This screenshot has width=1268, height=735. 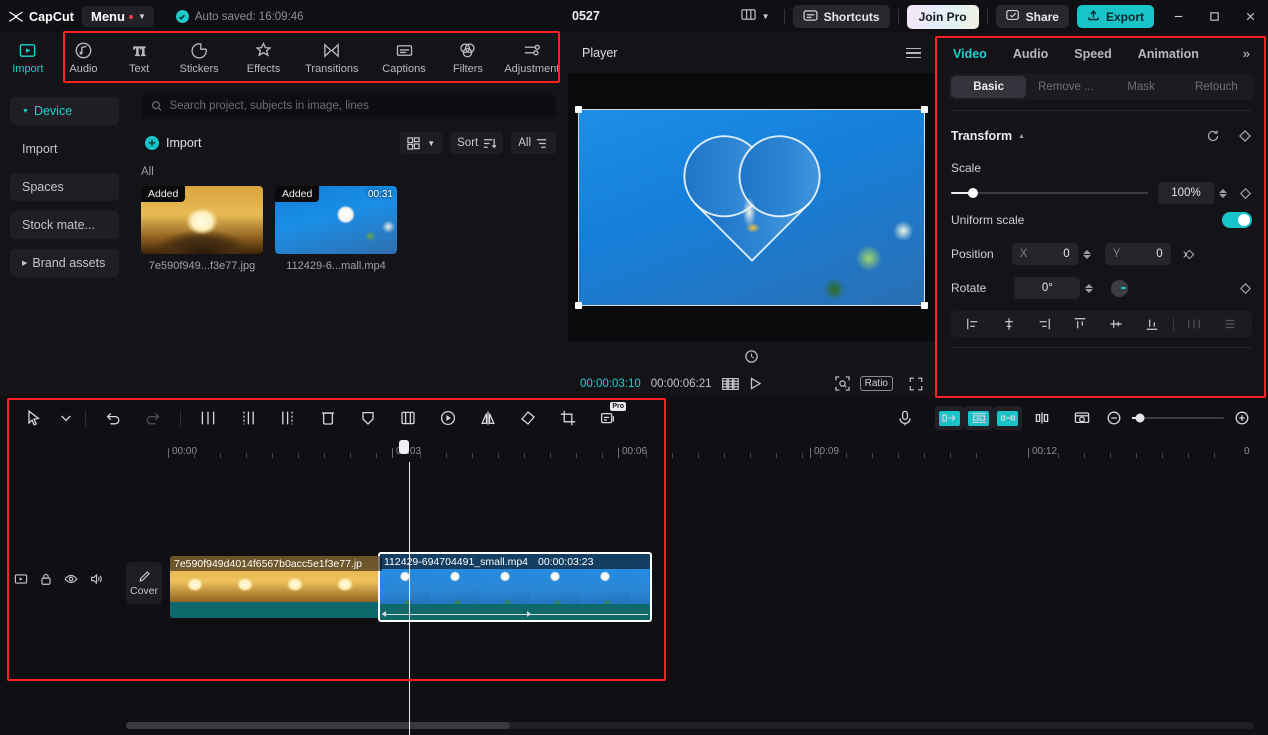 What do you see at coordinates (608, 417) in the screenshot?
I see `auto-caption-pro-icon: Pro` at bounding box center [608, 417].